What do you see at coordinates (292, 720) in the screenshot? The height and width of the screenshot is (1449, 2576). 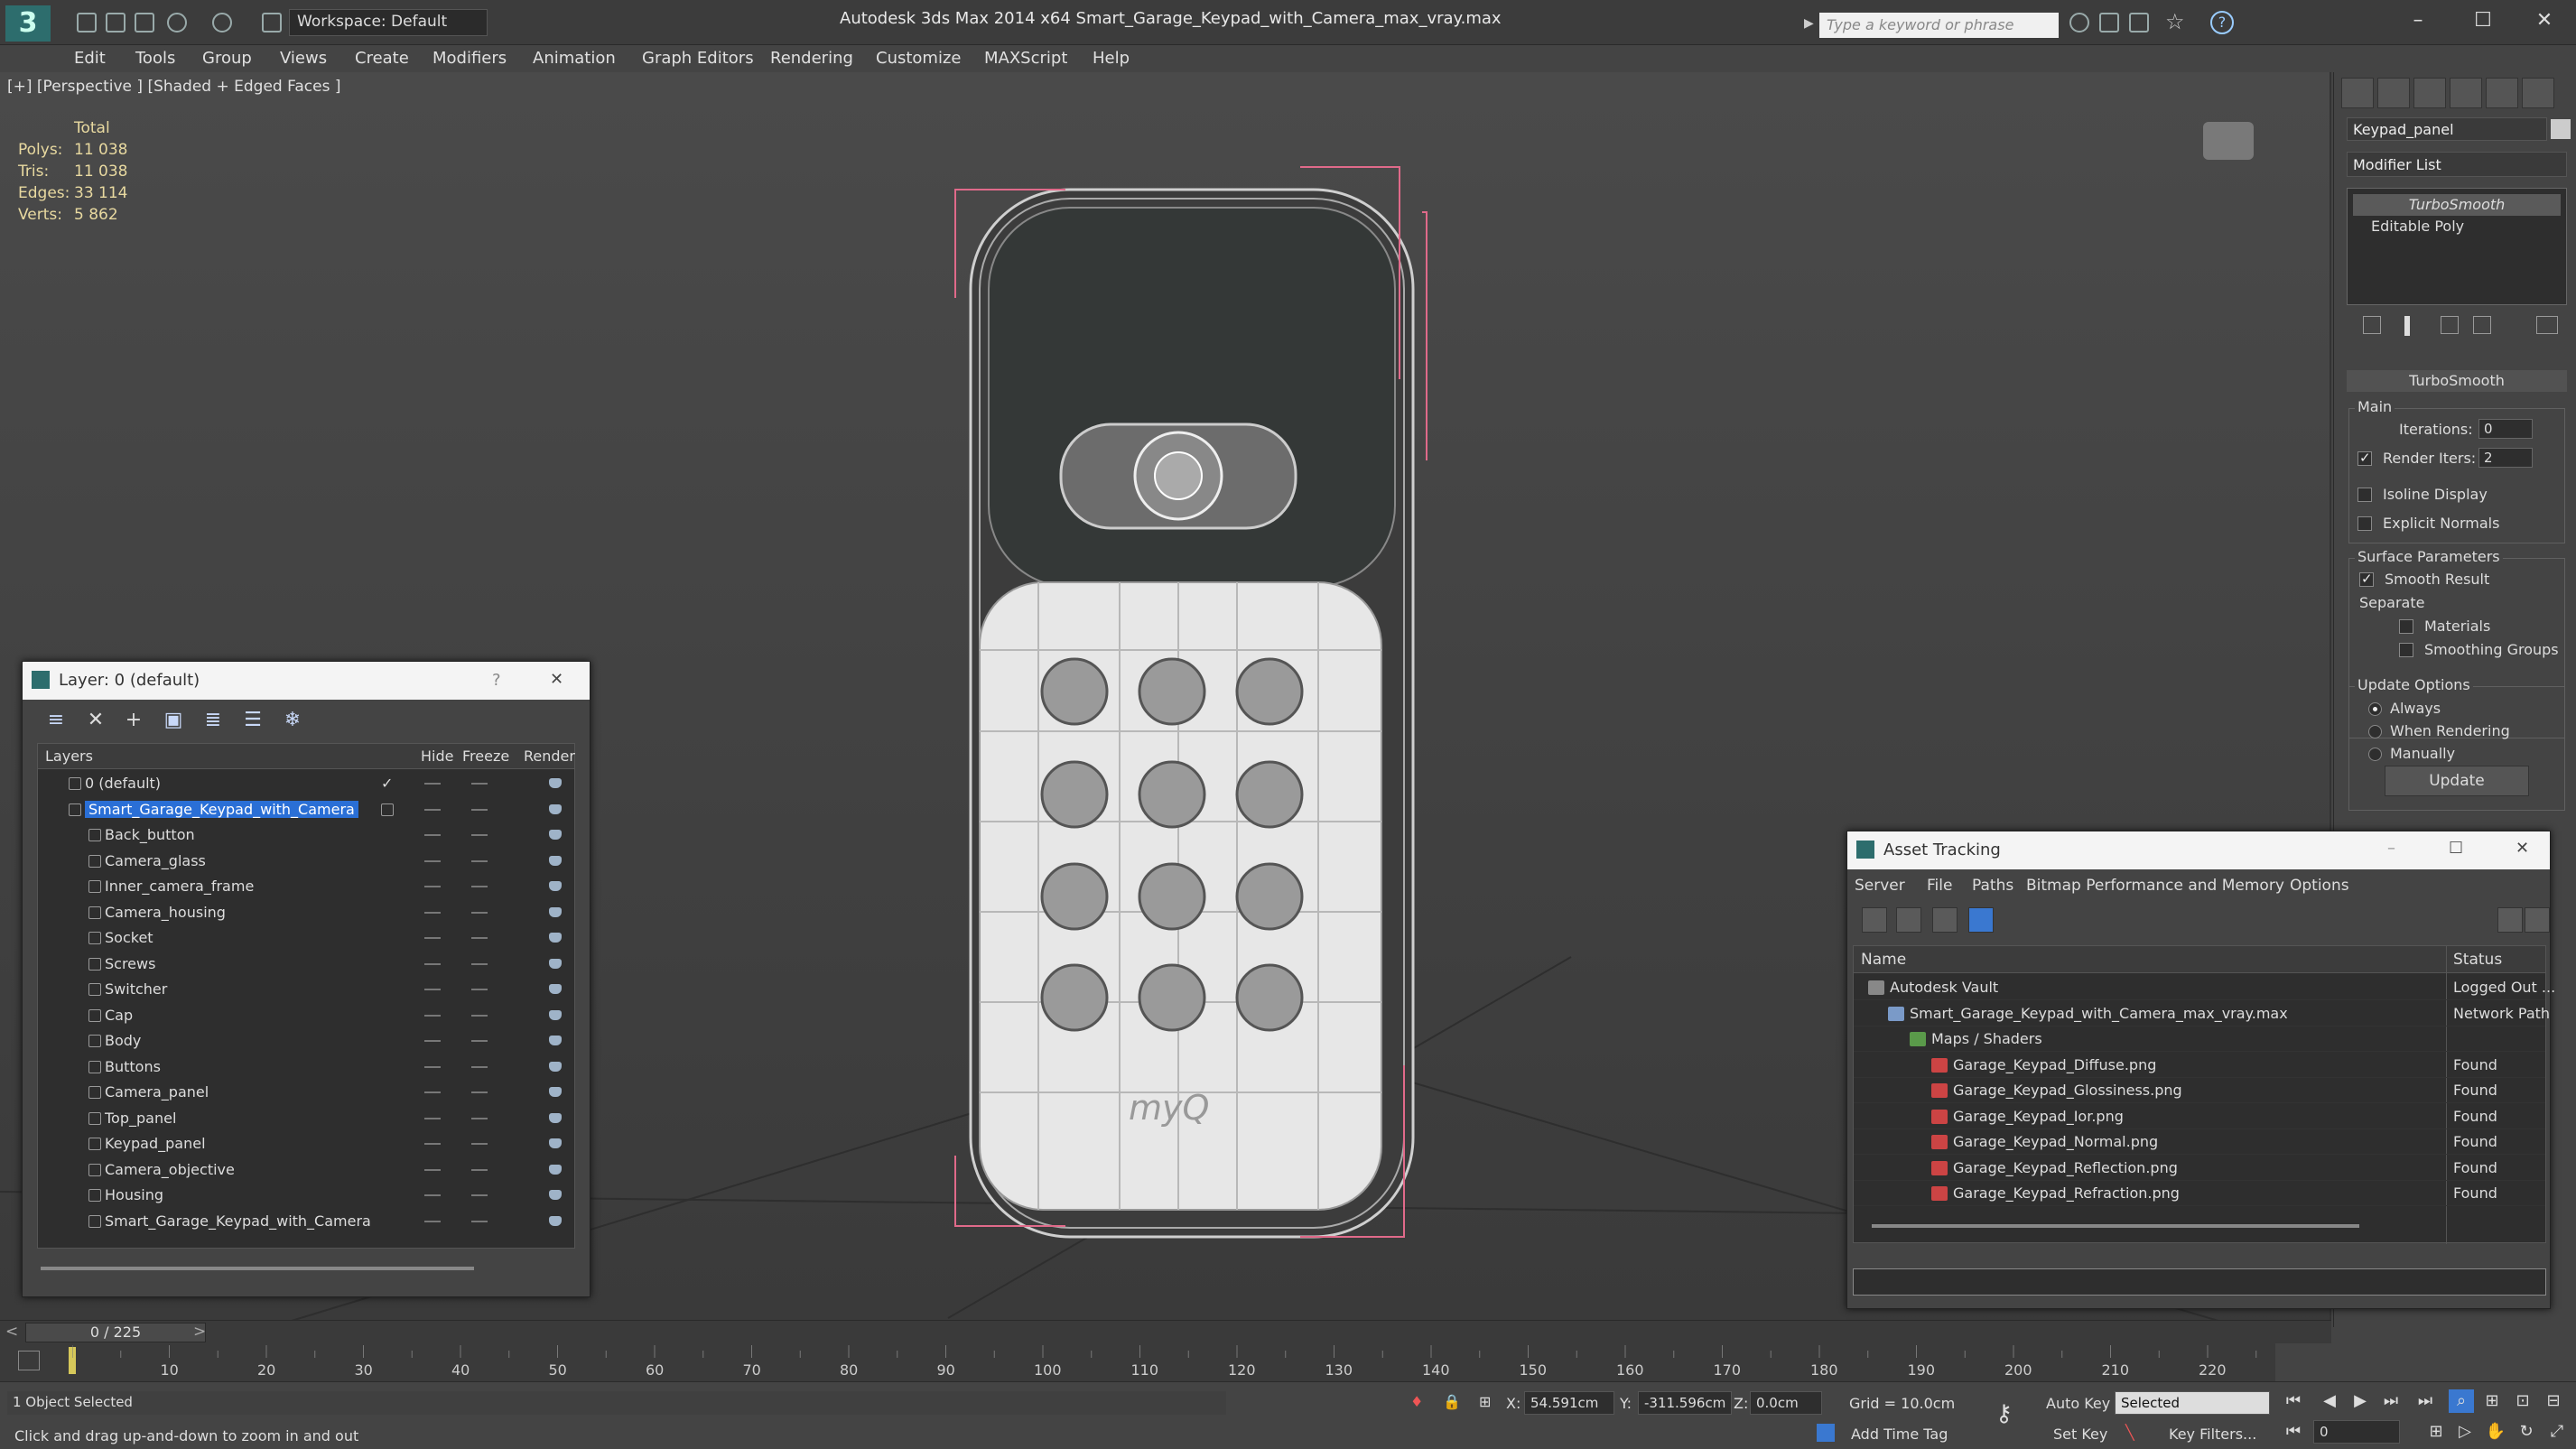 I see `freeze-all-layers-icon: ❄` at bounding box center [292, 720].